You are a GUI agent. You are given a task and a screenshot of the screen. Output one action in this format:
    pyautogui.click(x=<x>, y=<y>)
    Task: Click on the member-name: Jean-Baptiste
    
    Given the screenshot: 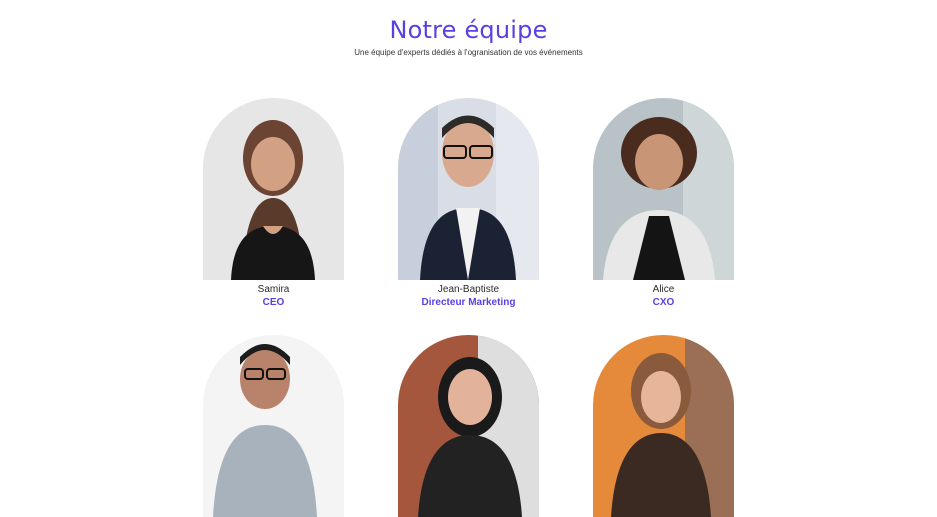 What is the action you would take?
    pyautogui.click(x=468, y=289)
    